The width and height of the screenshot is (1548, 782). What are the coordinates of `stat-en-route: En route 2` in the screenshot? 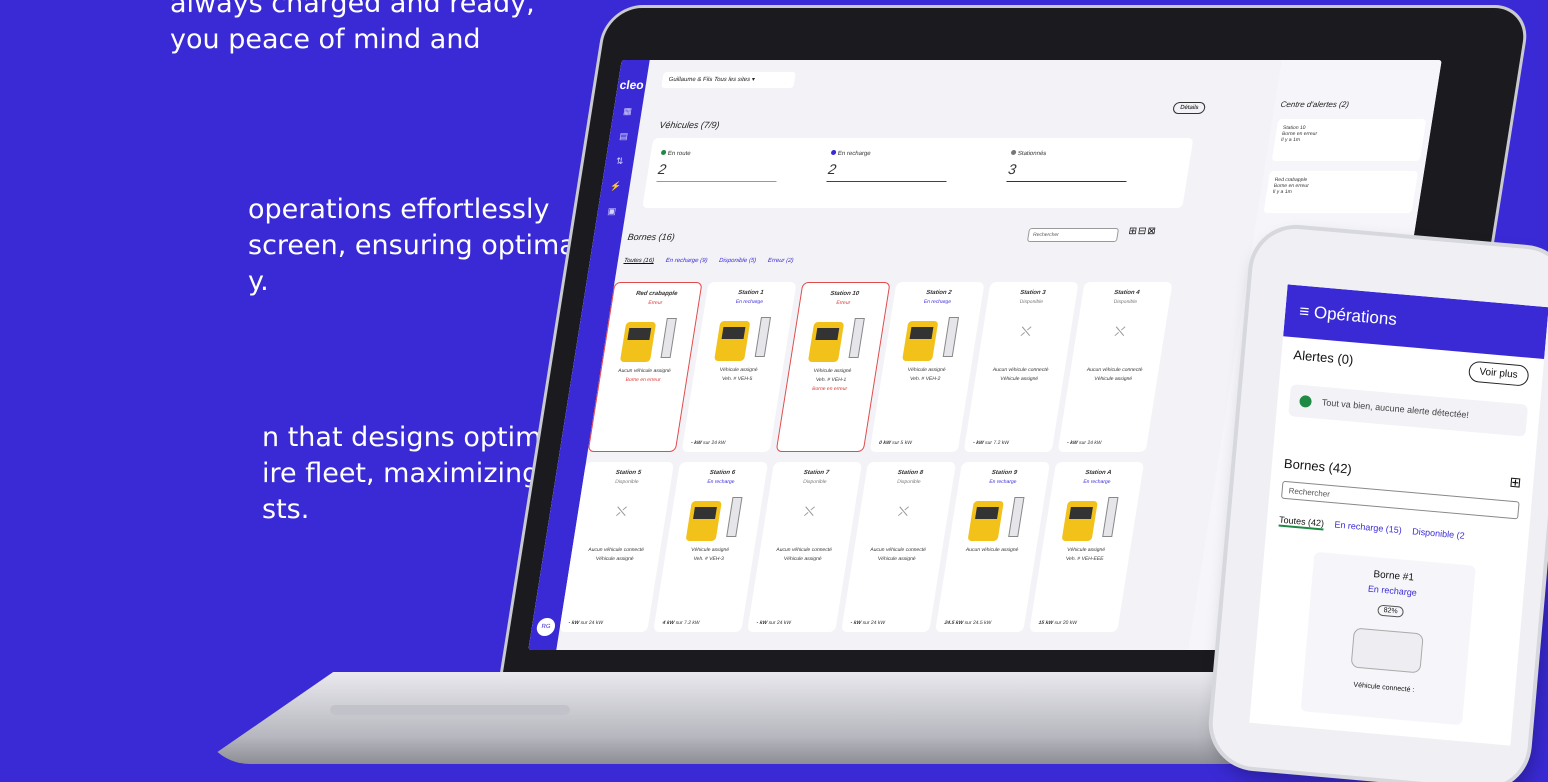 It's located at (738, 166).